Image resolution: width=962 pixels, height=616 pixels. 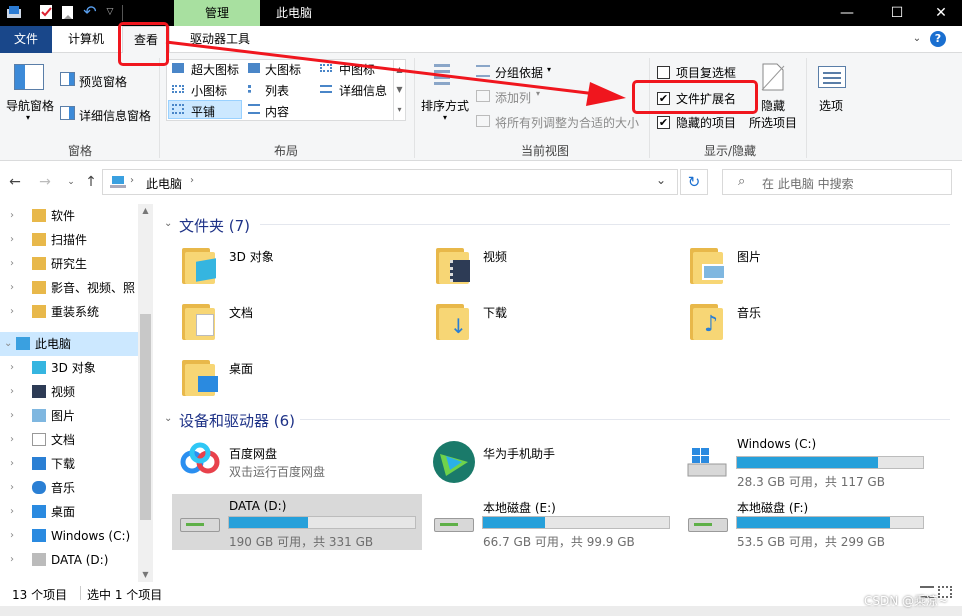 I want to click on folder-item: 下载, so click(x=495, y=312).